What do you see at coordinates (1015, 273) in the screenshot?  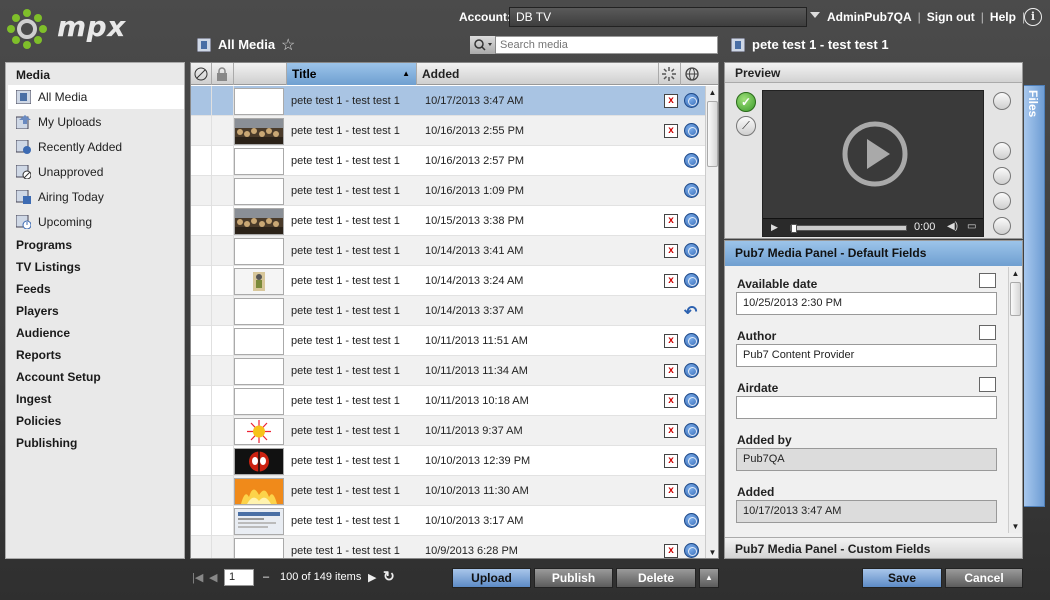 I see `scroll-up-icon: ▲` at bounding box center [1015, 273].